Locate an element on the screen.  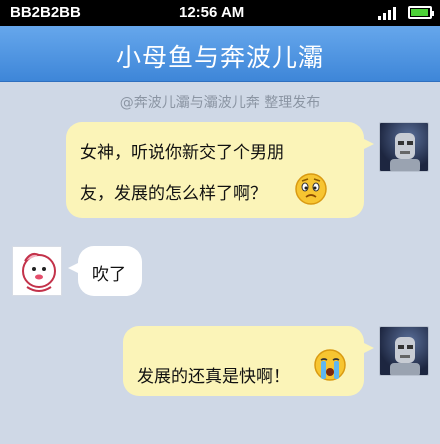
title-bar: 小母鱼与奔波儿灞 is located at coordinates (220, 54).